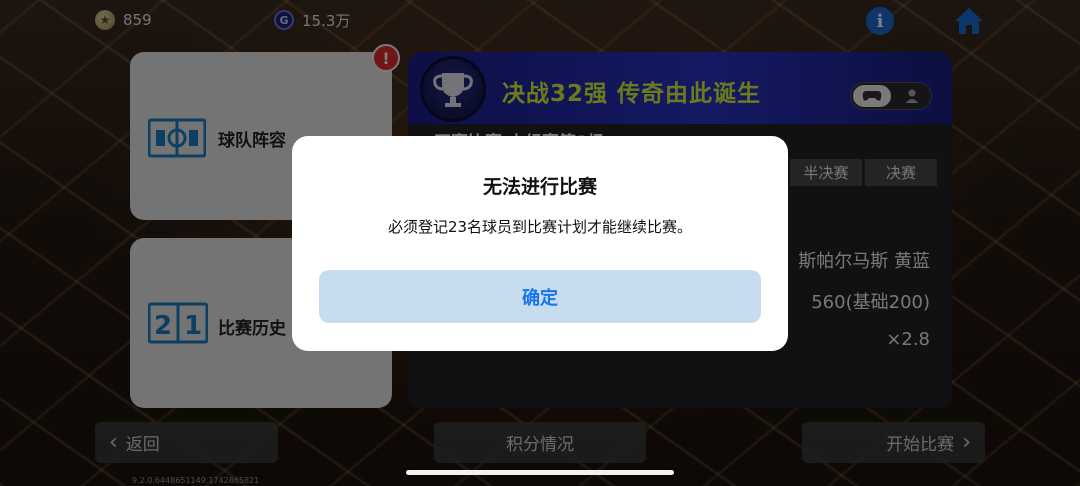 The height and width of the screenshot is (486, 1080). Describe the element at coordinates (540, 227) in the screenshot. I see `dialog-message: 必须登记23名球员到比赛计划才能继续比赛。` at that location.